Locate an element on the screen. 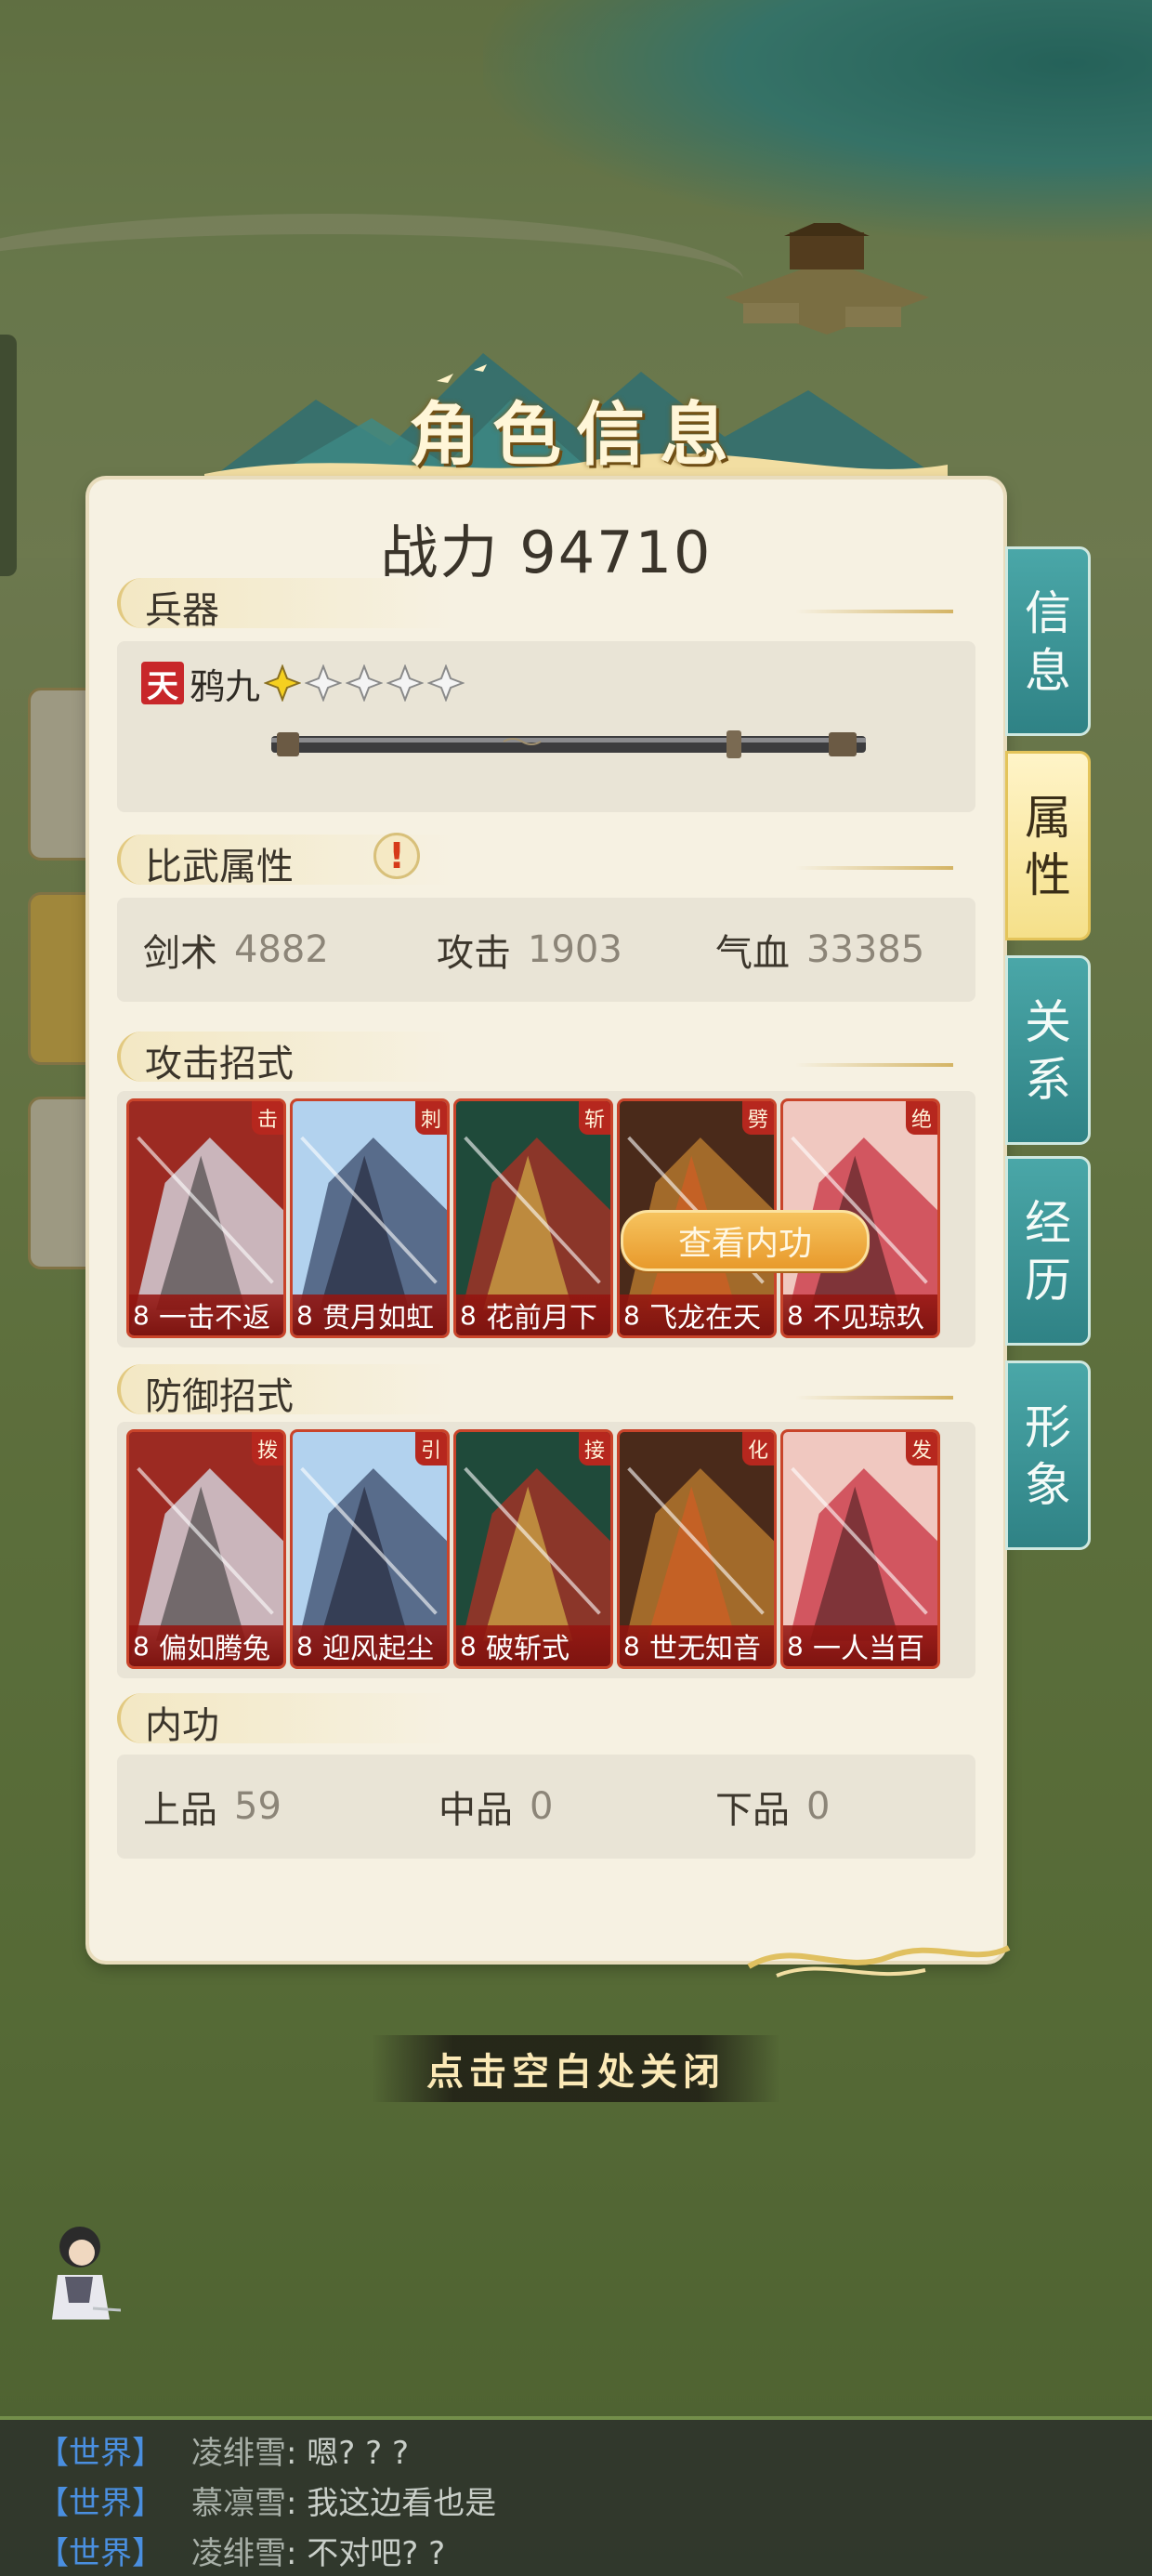 The width and height of the screenshot is (1152, 2576). skill-name: 破斩式 is located at coordinates (527, 1649).